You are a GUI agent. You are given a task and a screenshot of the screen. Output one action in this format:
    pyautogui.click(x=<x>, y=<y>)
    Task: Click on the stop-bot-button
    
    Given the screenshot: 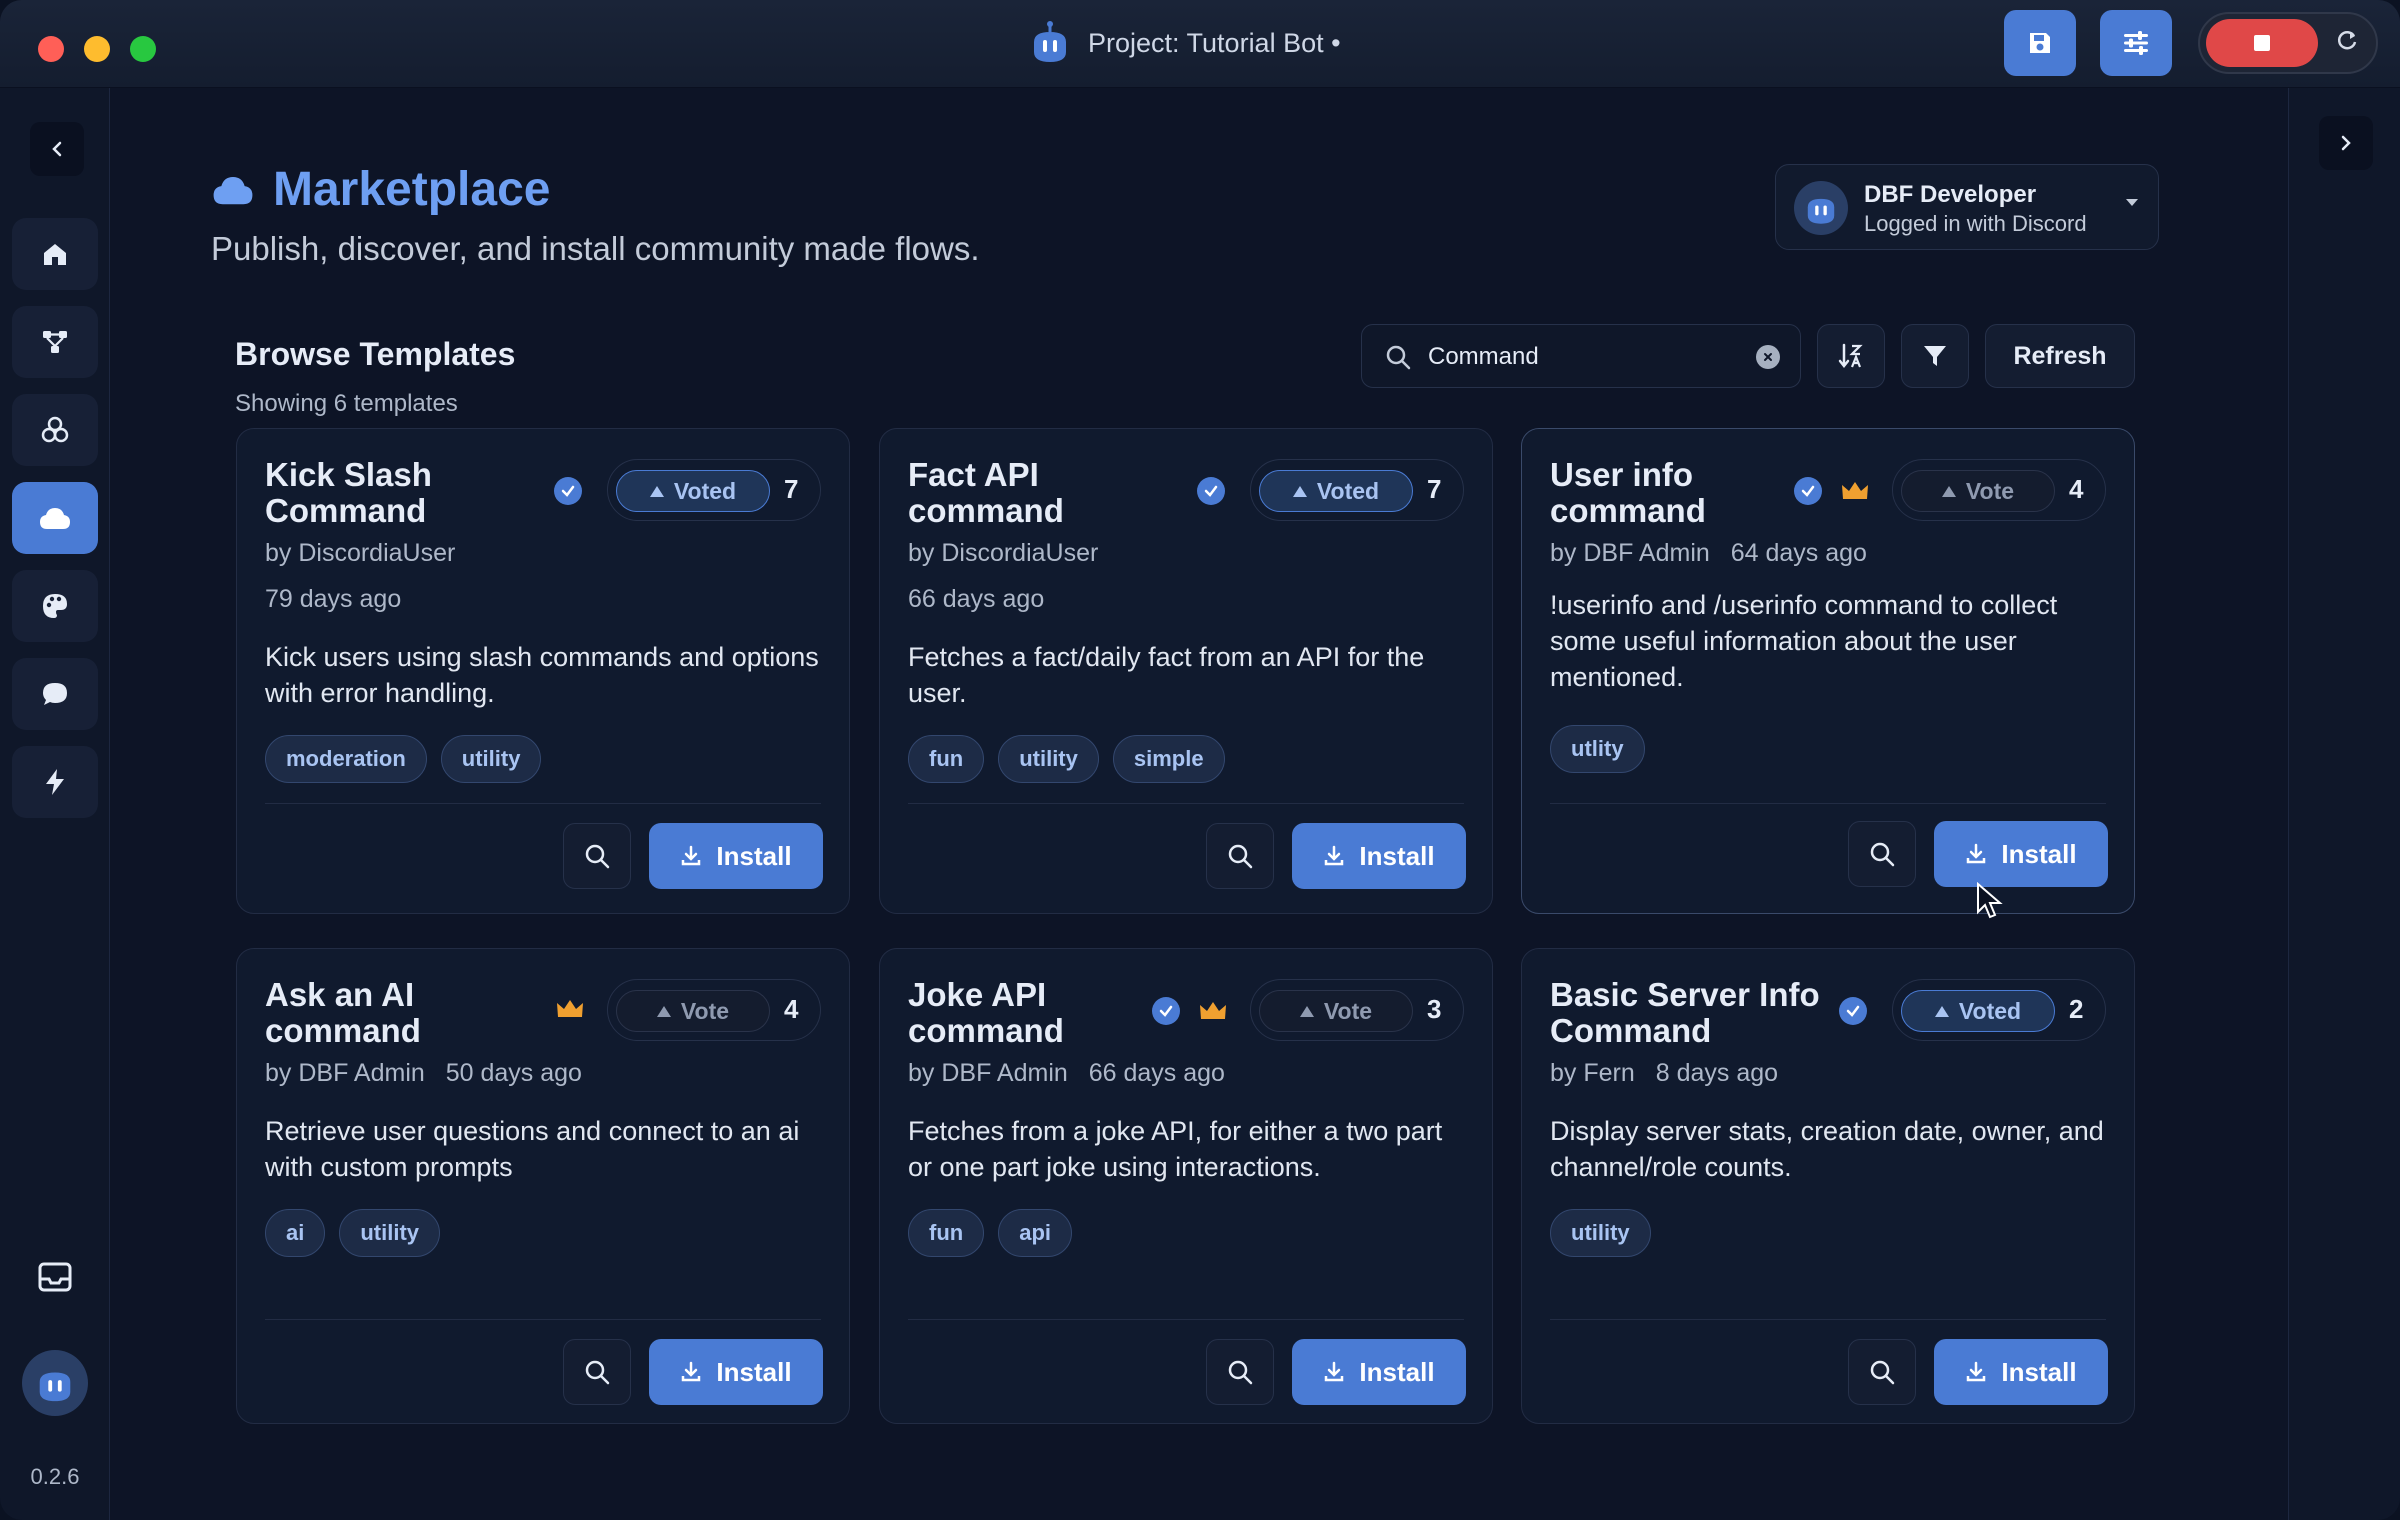 What is the action you would take?
    pyautogui.click(x=2262, y=43)
    